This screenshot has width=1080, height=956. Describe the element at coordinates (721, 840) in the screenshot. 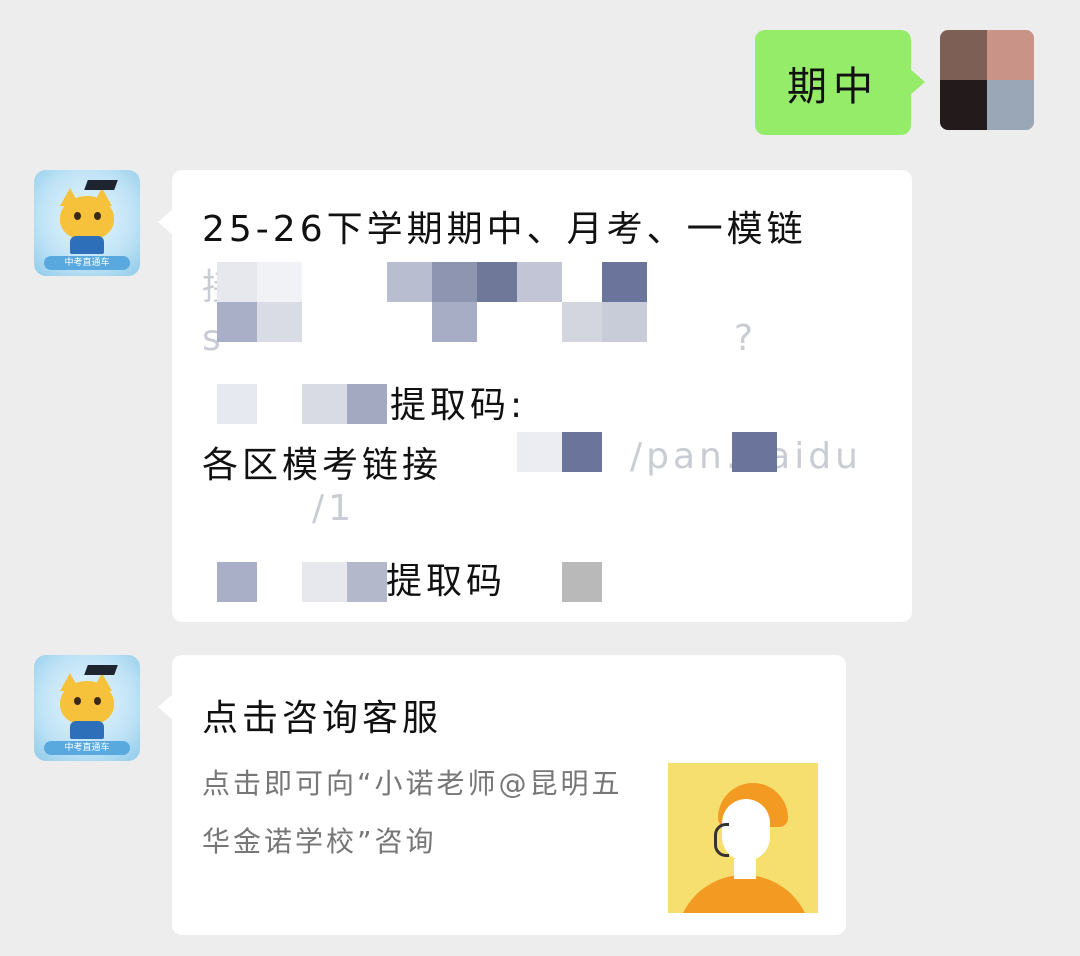

I see `headset-icon` at that location.